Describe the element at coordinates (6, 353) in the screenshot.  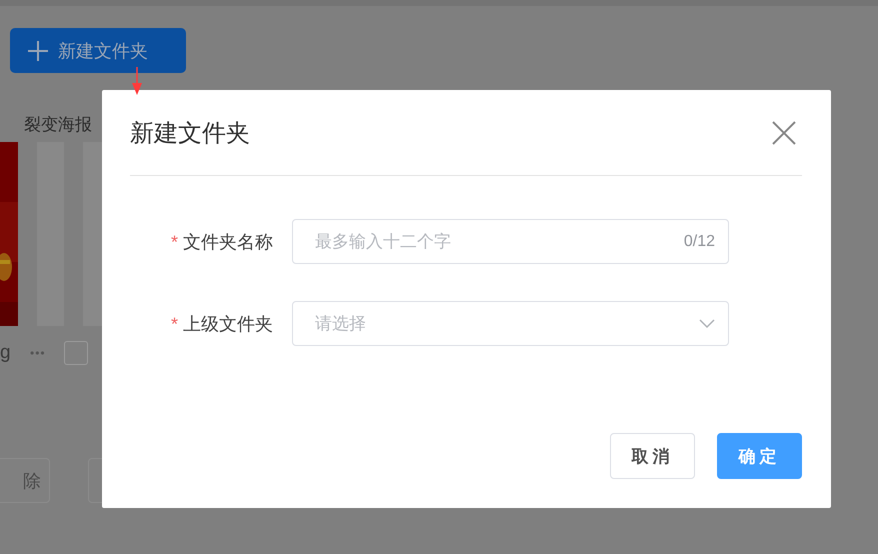
I see `file-name: g` at that location.